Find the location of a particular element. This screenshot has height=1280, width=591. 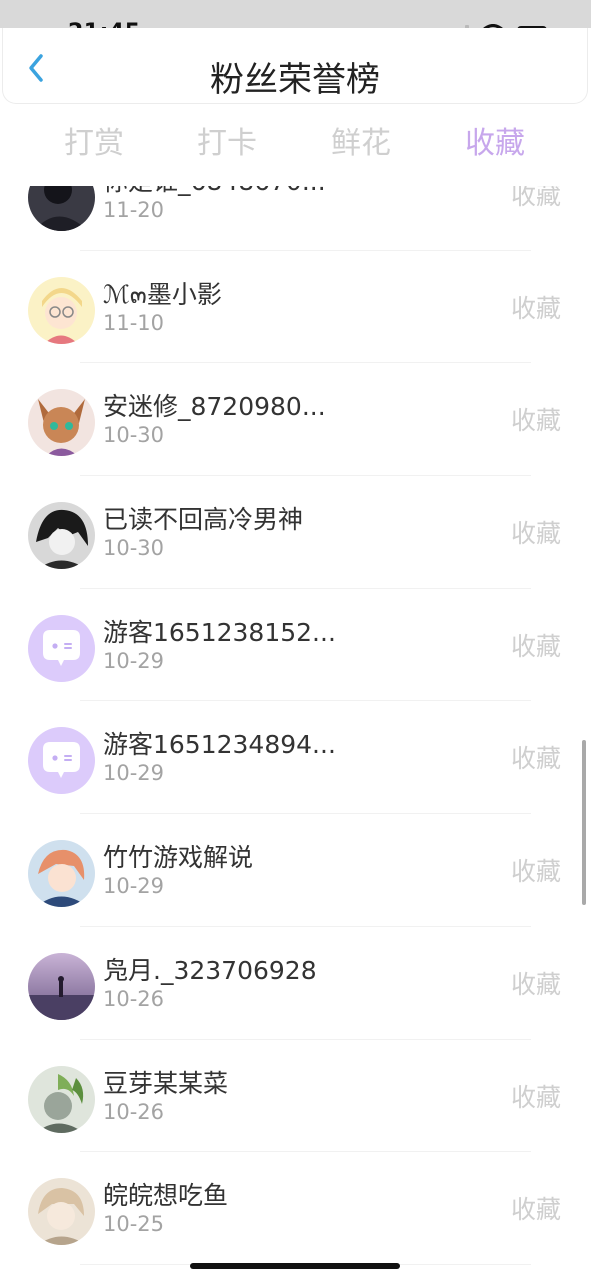

list-item: 凫月._323706928 10-26 收藏 is located at coordinates (295, 983).